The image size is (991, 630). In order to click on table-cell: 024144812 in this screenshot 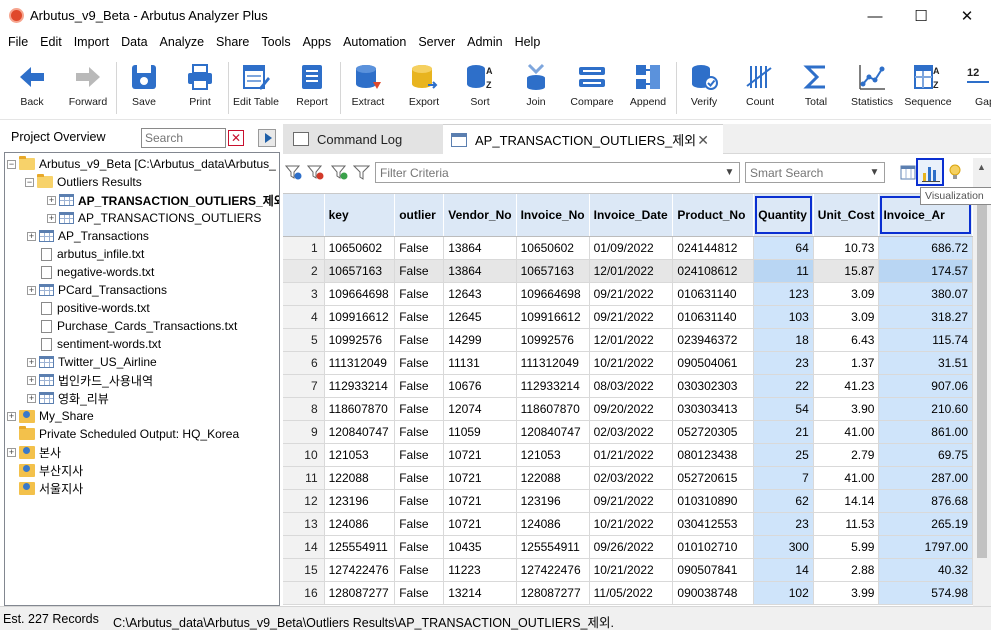, I will do `click(713, 248)`.